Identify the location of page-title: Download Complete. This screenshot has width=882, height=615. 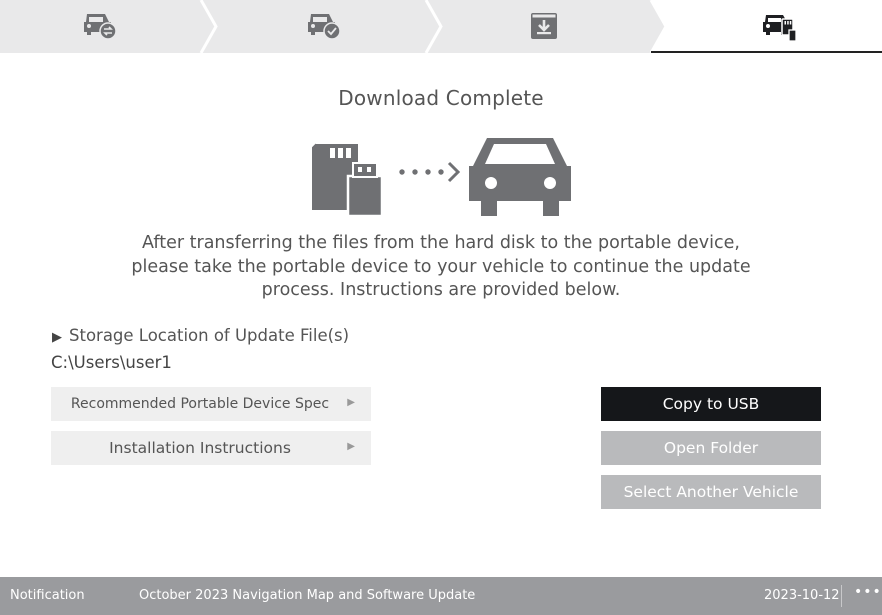
(441, 98).